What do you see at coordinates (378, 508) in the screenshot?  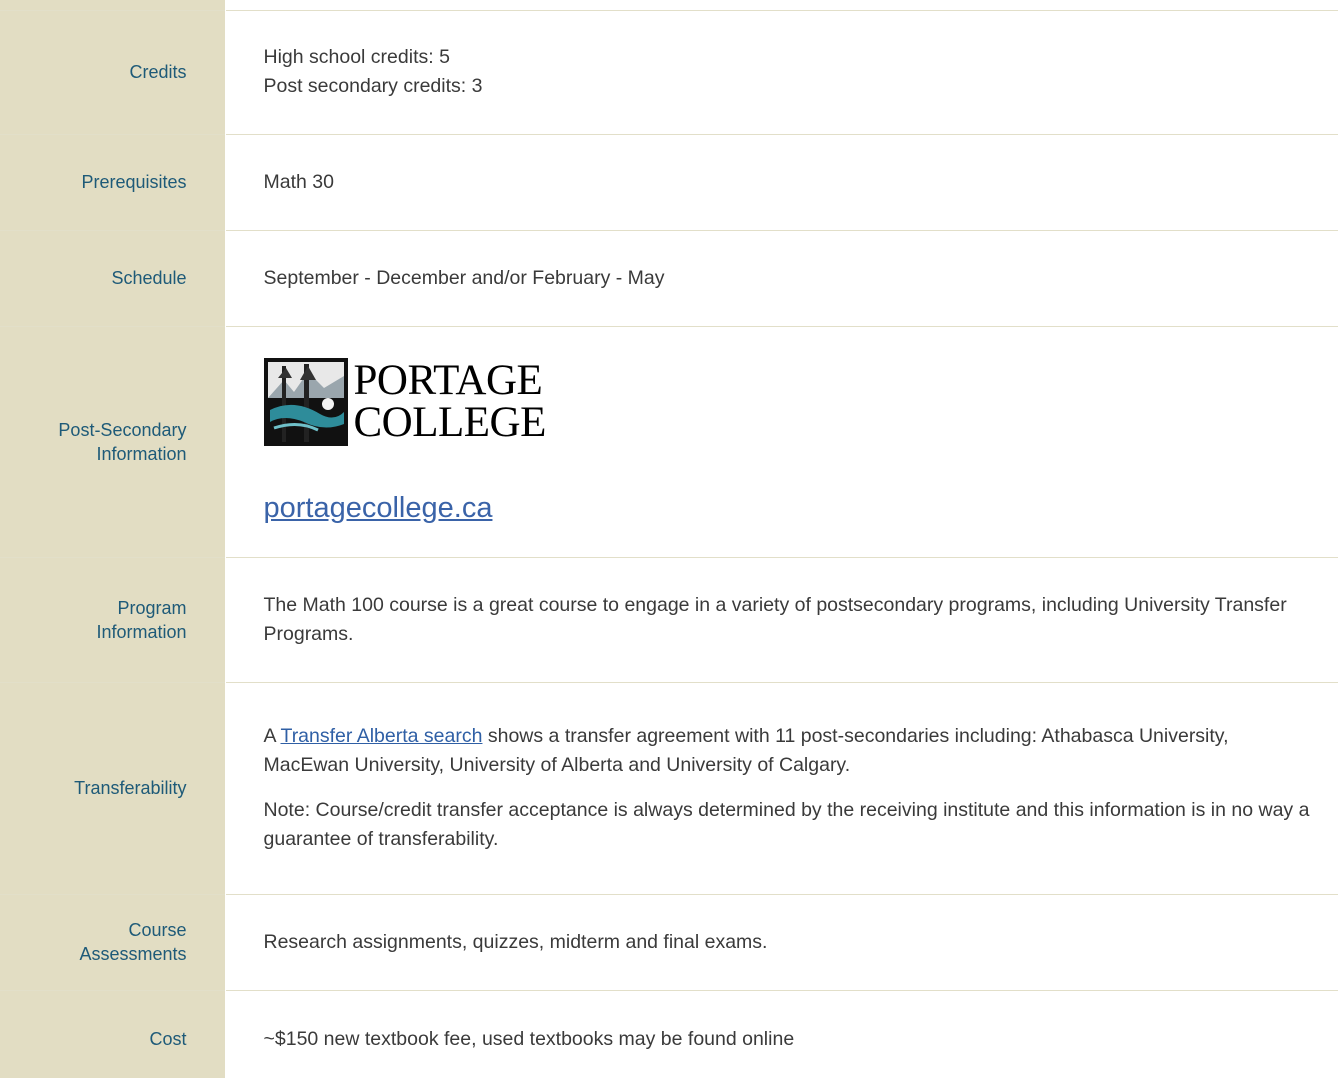 I see `portage-college-link: portagecollege.ca` at bounding box center [378, 508].